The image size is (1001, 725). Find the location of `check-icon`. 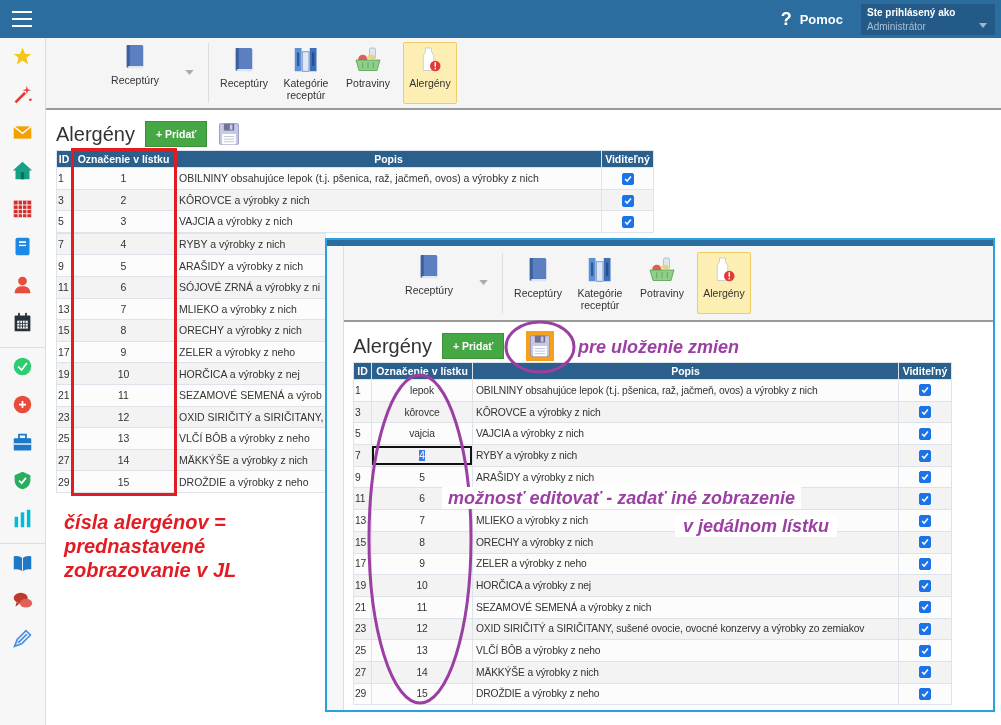

check-icon is located at coordinates (22, 366).